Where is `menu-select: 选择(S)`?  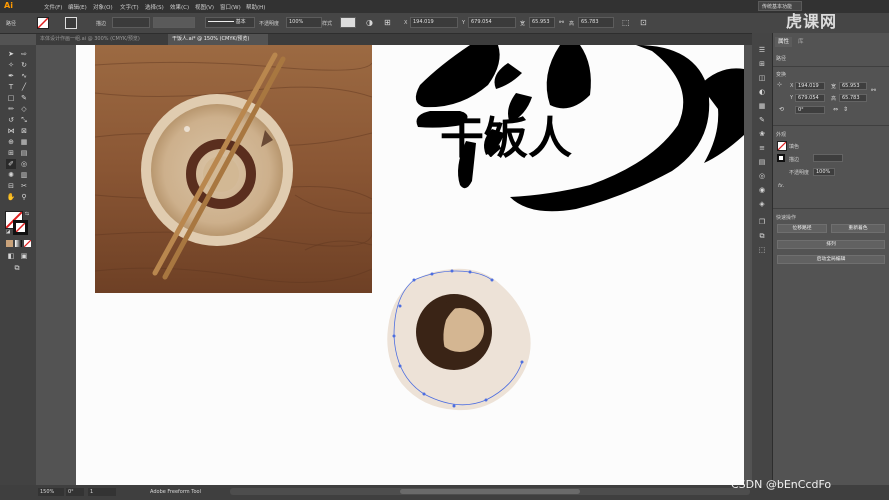 menu-select: 选择(S) is located at coordinates (154, 7).